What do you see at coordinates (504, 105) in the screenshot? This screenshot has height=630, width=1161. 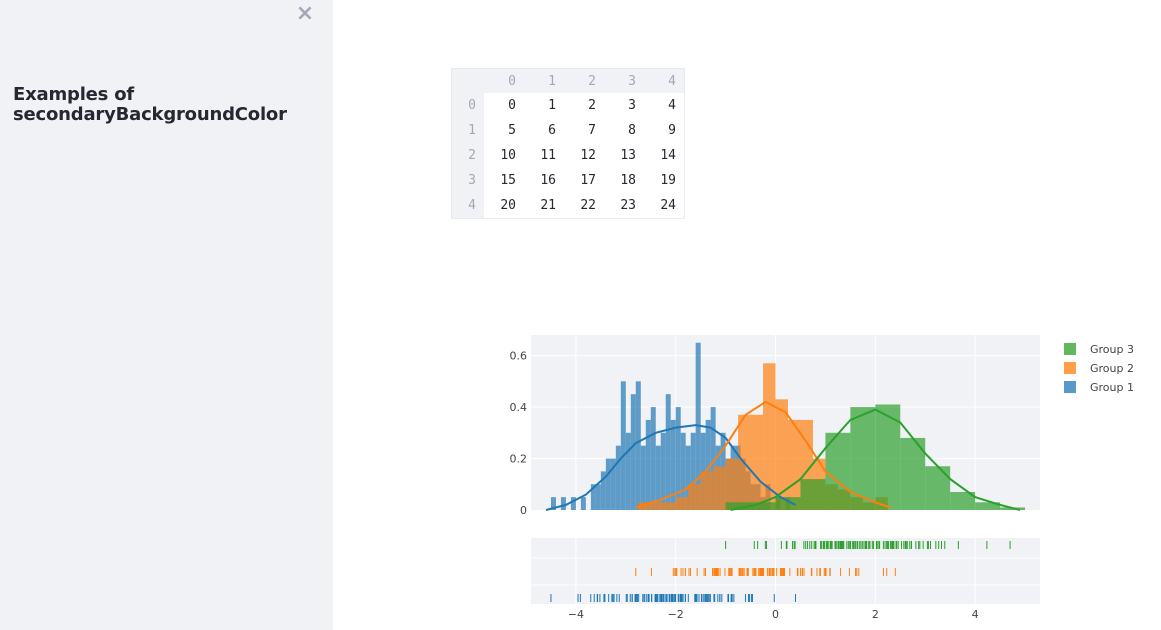 I see `table-cell: 0` at bounding box center [504, 105].